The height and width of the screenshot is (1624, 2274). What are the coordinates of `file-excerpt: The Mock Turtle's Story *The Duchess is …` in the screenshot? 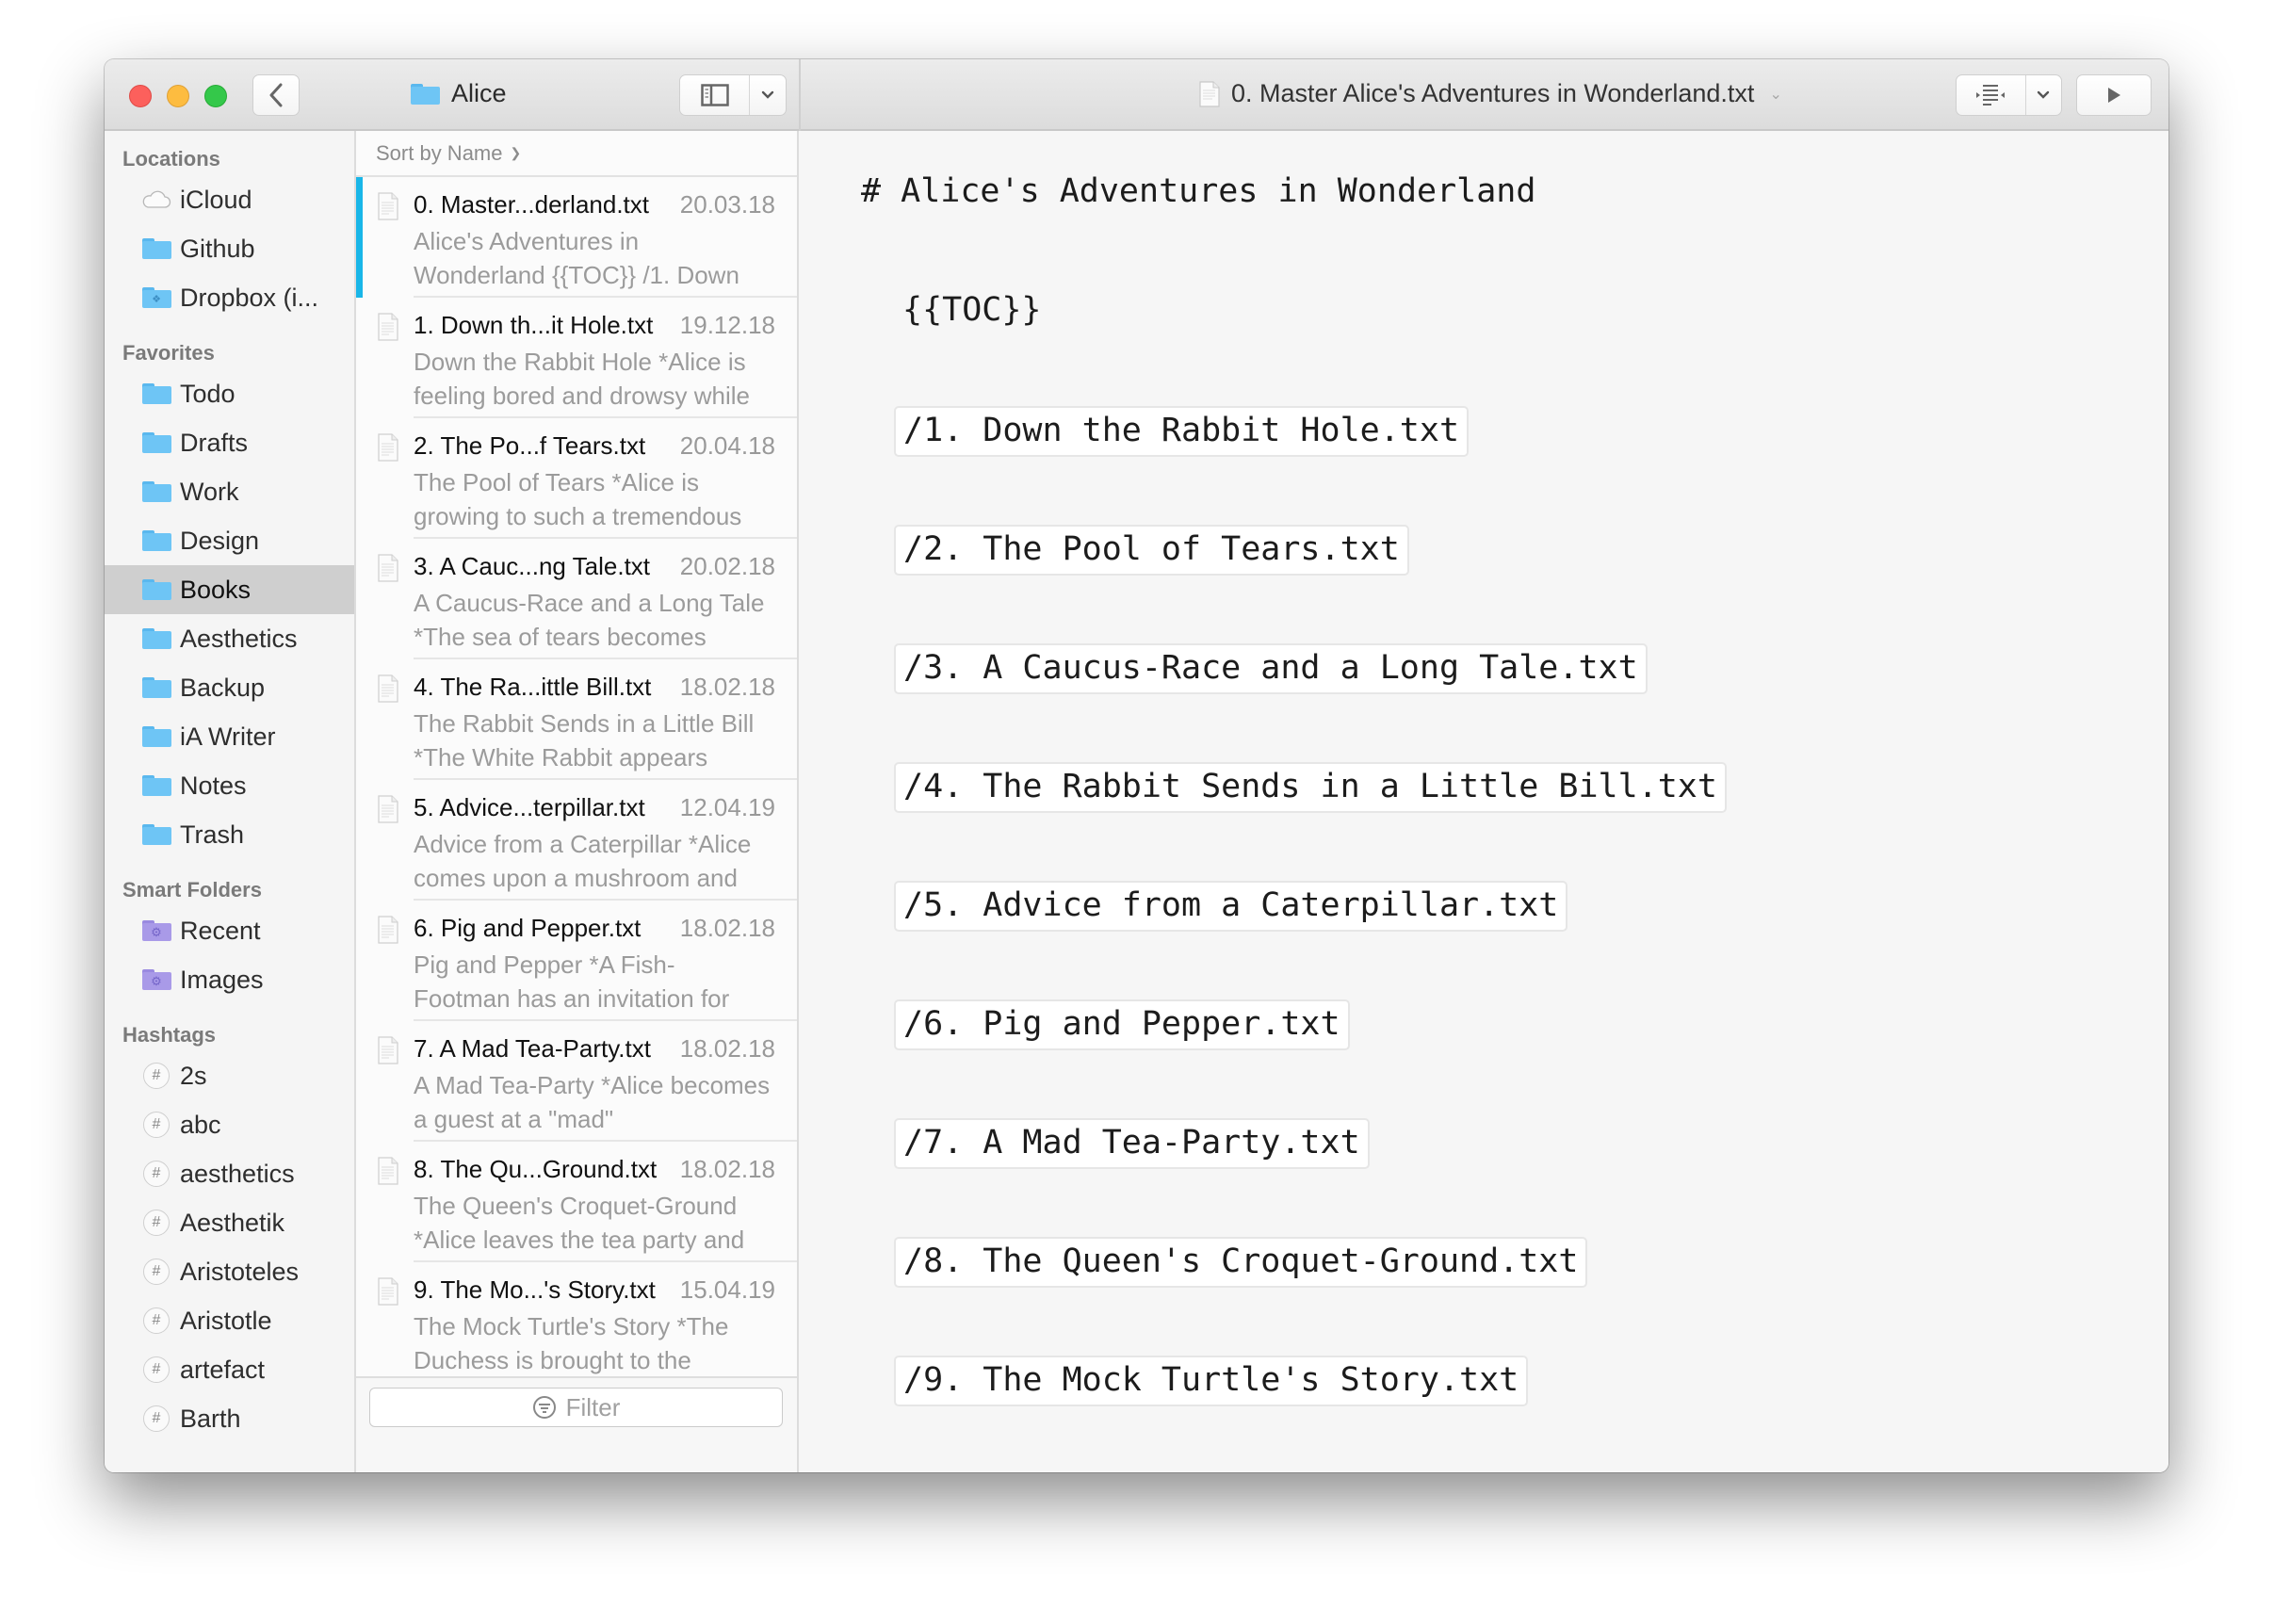 It's located at (571, 1343).